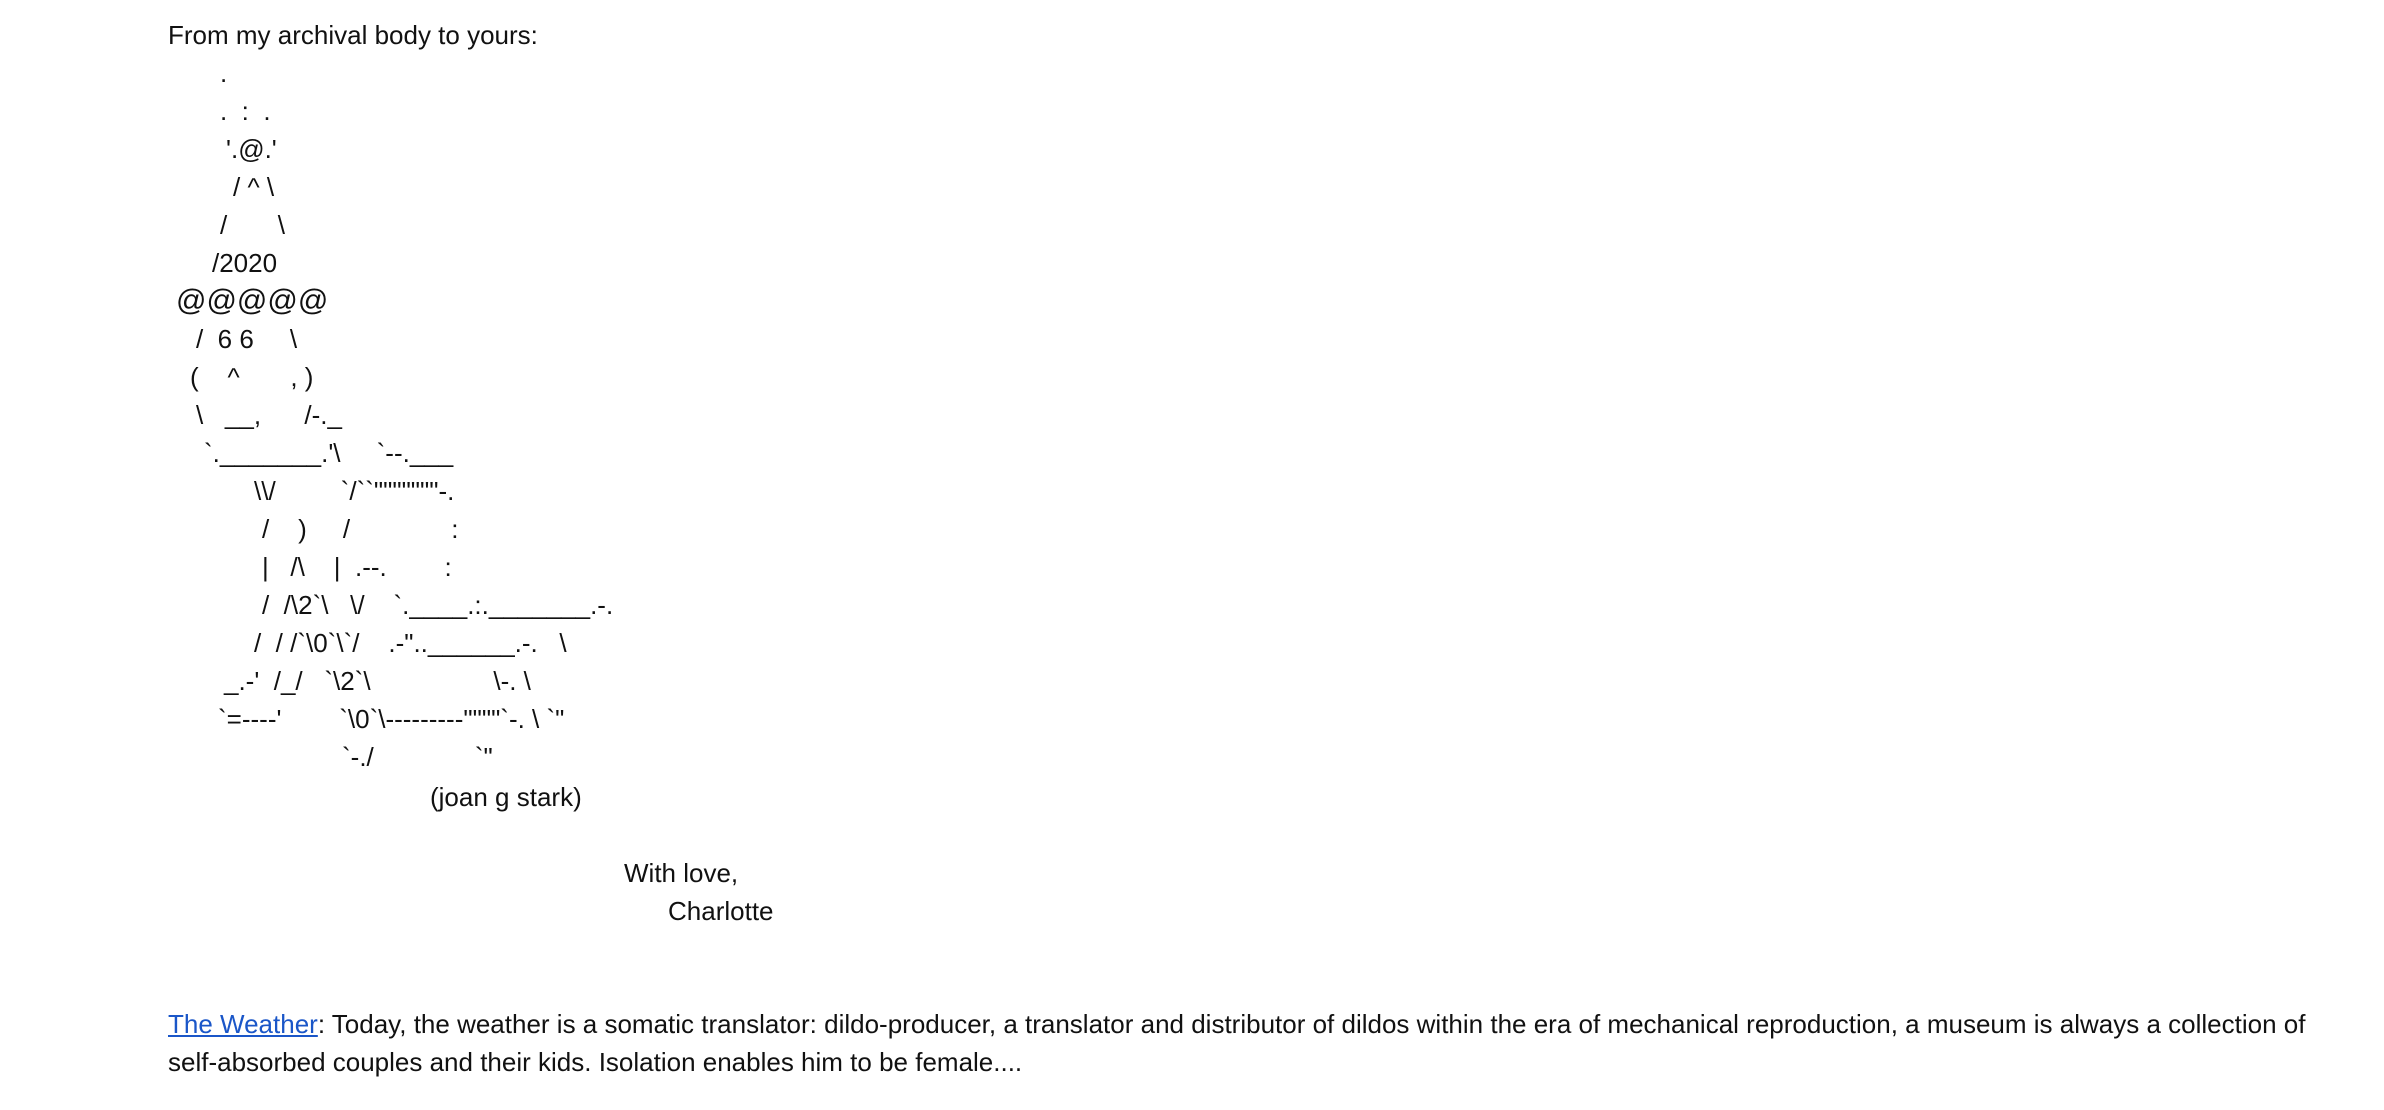 The height and width of the screenshot is (1110, 2384). Describe the element at coordinates (353, 35) in the screenshot. I see `greeting-line: From my archival body to yours:` at that location.